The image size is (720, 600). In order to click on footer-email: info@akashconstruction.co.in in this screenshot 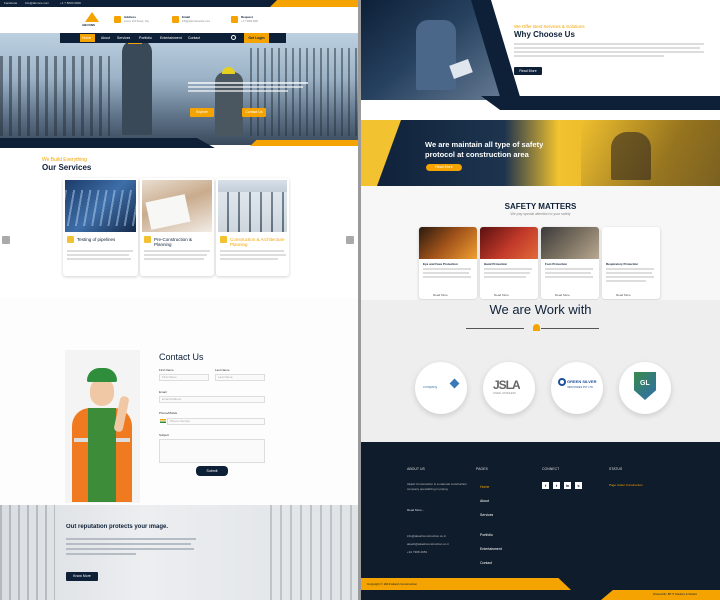, I will do `click(426, 536)`.